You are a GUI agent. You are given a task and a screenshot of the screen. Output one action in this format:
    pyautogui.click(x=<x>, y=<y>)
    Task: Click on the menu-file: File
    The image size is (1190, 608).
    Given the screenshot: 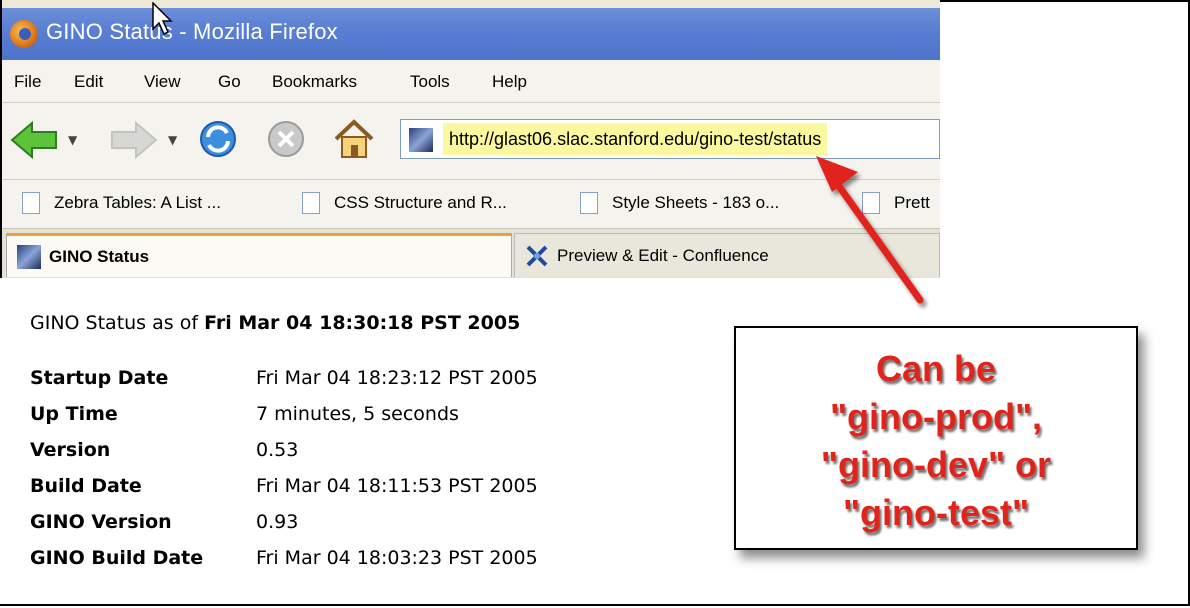 What is the action you would take?
    pyautogui.click(x=27, y=82)
    